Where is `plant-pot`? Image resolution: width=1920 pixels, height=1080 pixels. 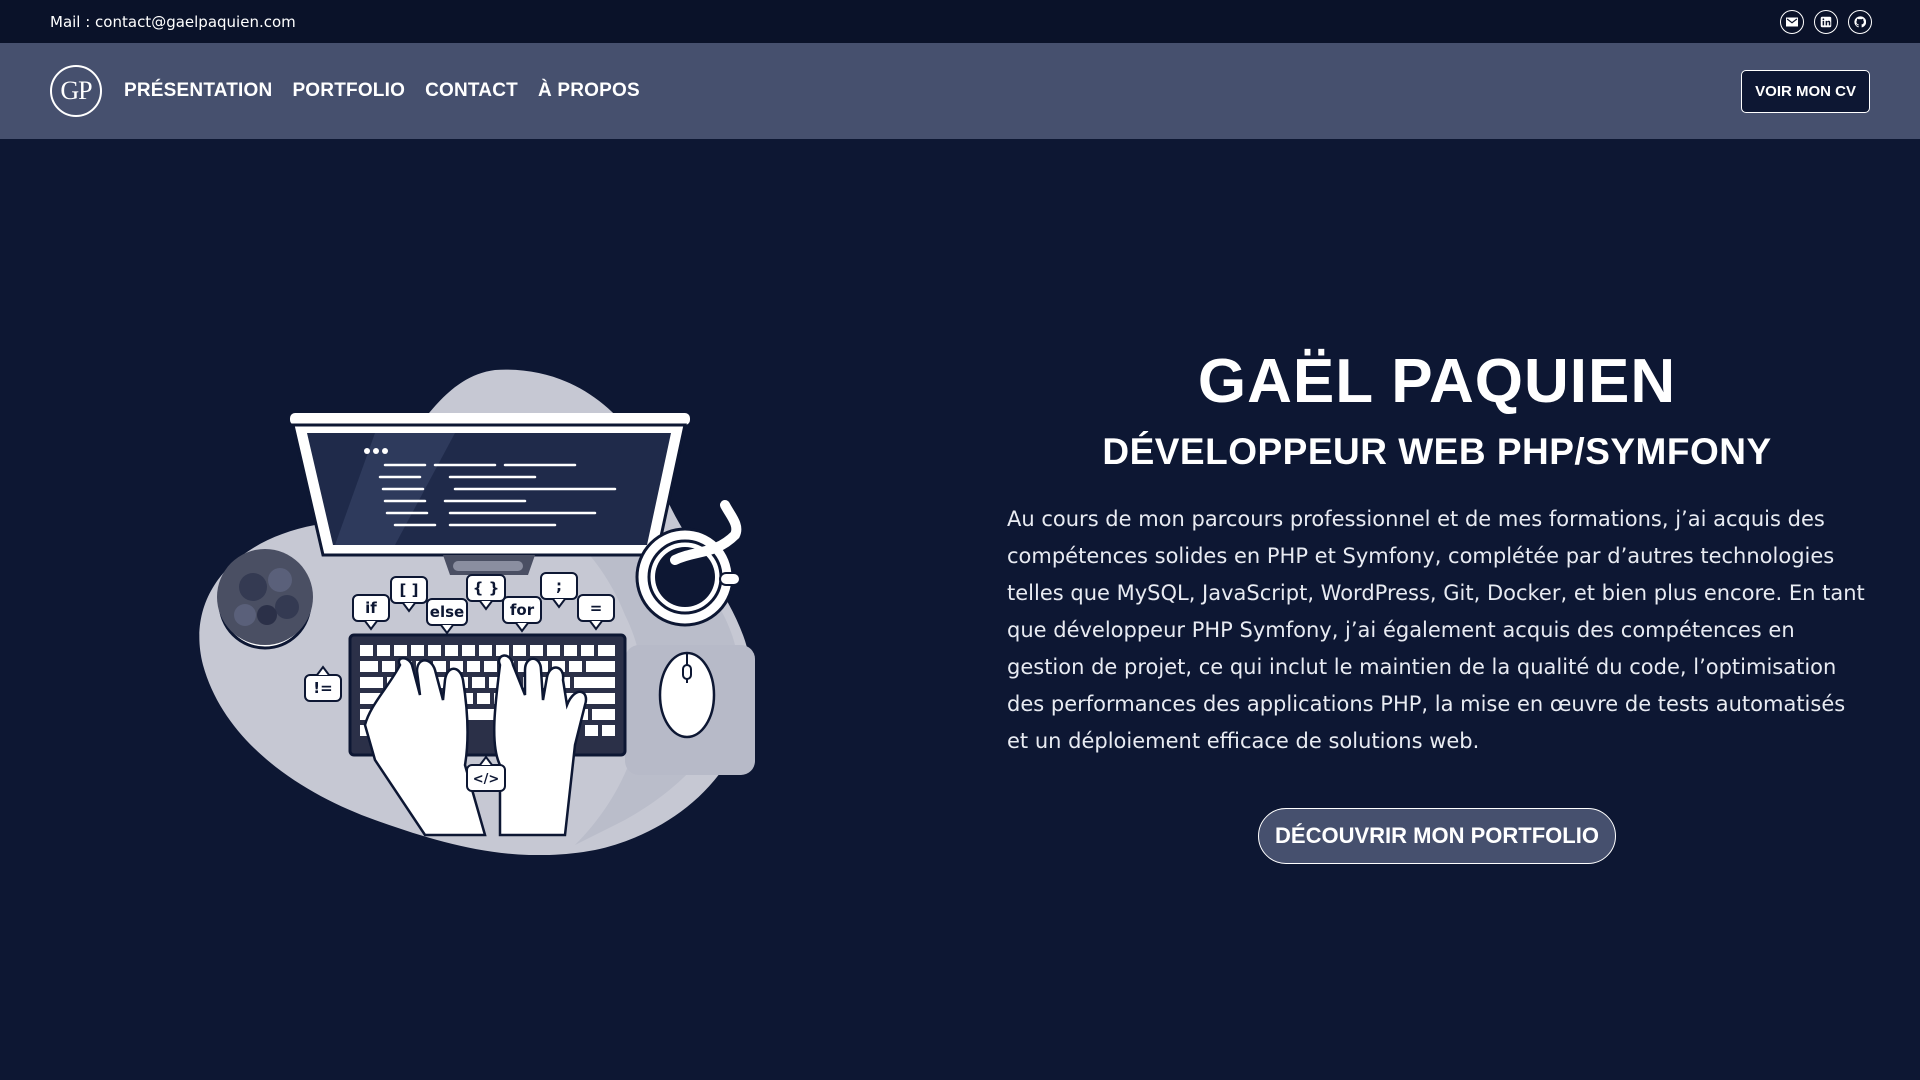
plant-pot is located at coordinates (265, 599).